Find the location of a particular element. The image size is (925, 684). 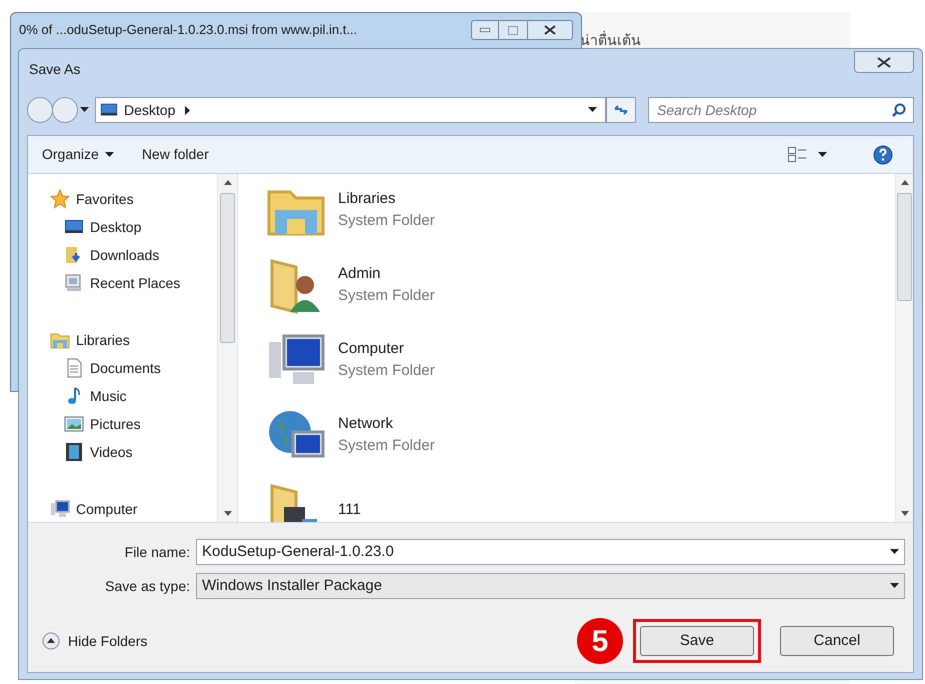

refresh-icon is located at coordinates (621, 110).